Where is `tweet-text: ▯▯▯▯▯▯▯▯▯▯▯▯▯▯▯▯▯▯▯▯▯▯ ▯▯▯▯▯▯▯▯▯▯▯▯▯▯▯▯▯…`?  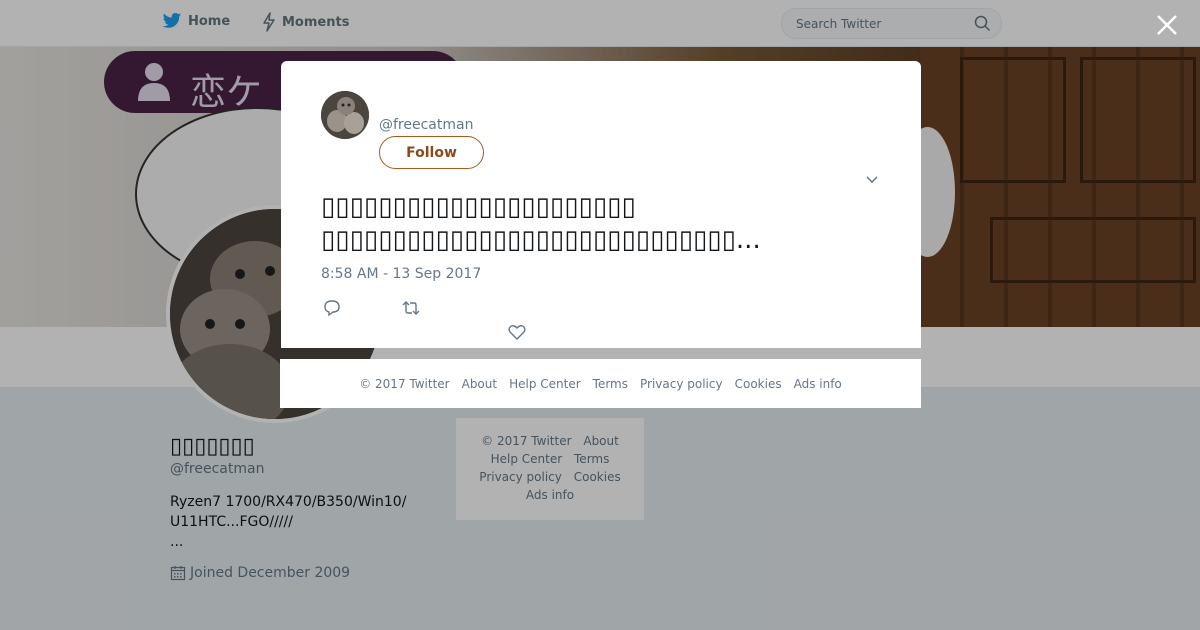 tweet-text: ▯▯▯▯▯▯▯▯▯▯▯▯▯▯▯▯▯▯▯▯▯▯ ▯▯▯▯▯▯▯▯▯▯▯▯▯▯▯▯▯… is located at coordinates (601, 224).